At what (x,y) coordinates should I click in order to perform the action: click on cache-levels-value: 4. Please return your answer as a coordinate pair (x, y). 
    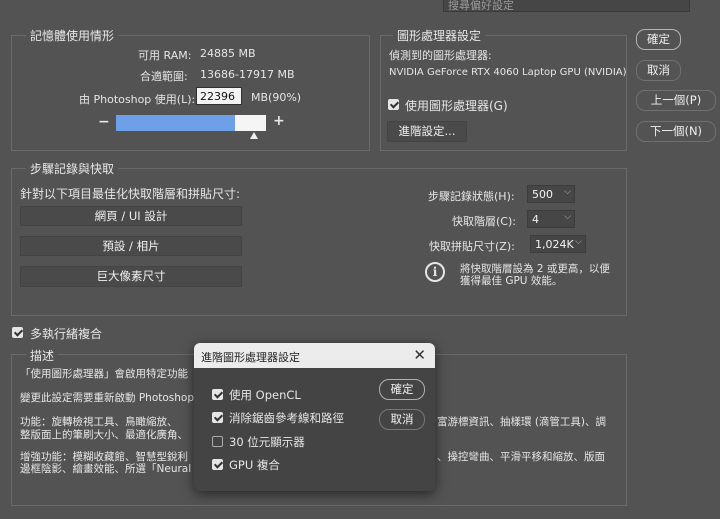
    Looking at the image, I should click on (535, 219).